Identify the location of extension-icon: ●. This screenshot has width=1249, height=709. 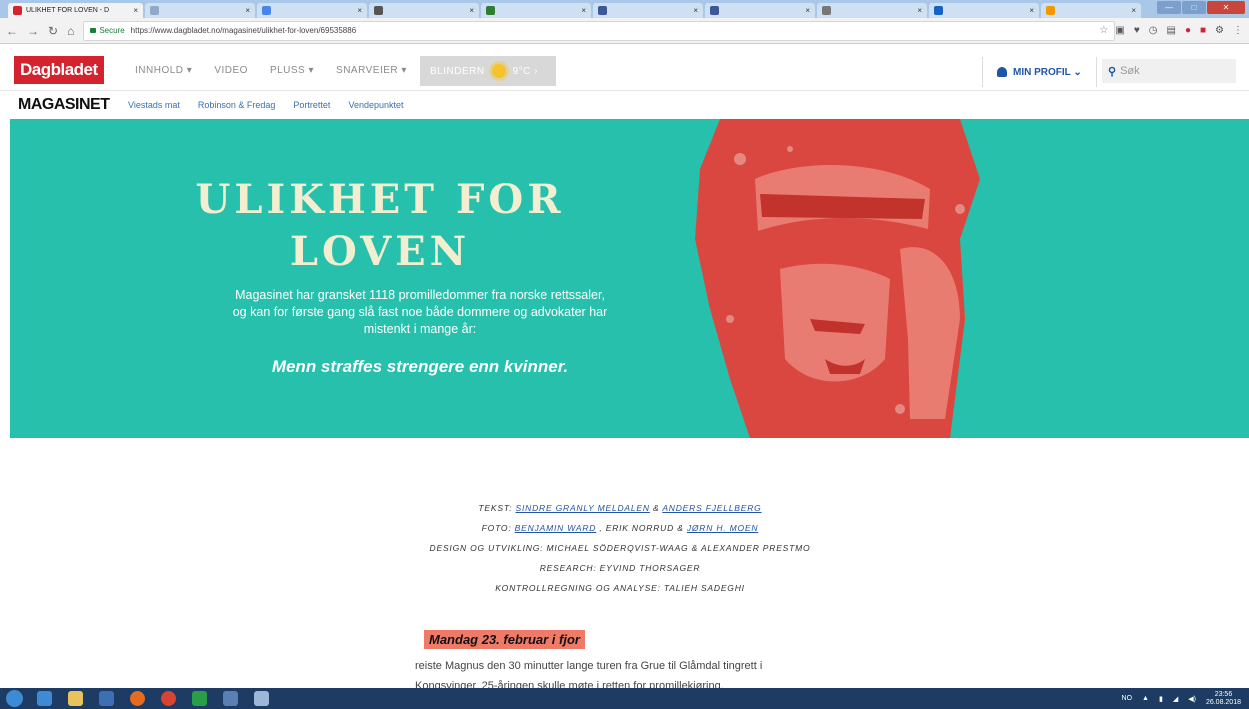
(1188, 30).